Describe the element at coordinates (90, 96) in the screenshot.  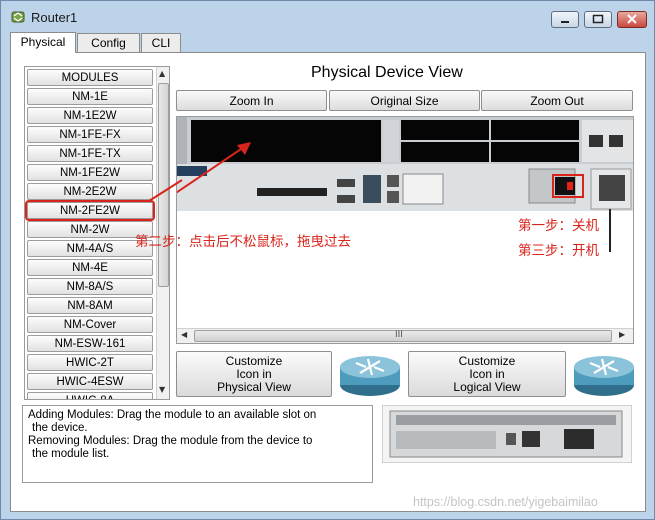
I see `module-item: NM-1E` at that location.